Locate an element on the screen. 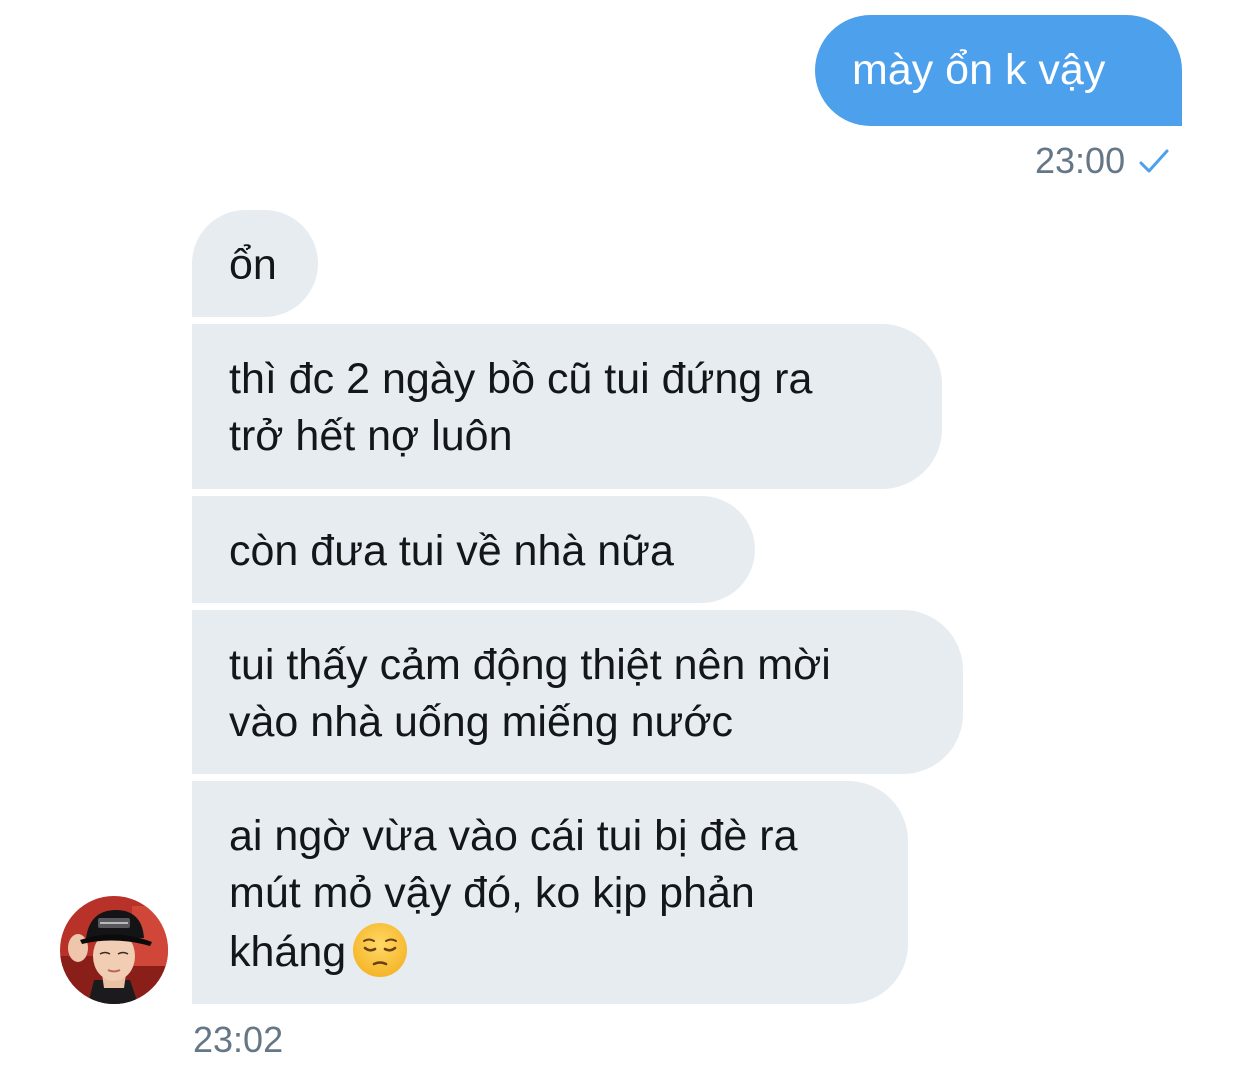 This screenshot has width=1242, height=1089. message-line: ai ngờ vừa vào cái tui bị đè ra is located at coordinates (513, 836).